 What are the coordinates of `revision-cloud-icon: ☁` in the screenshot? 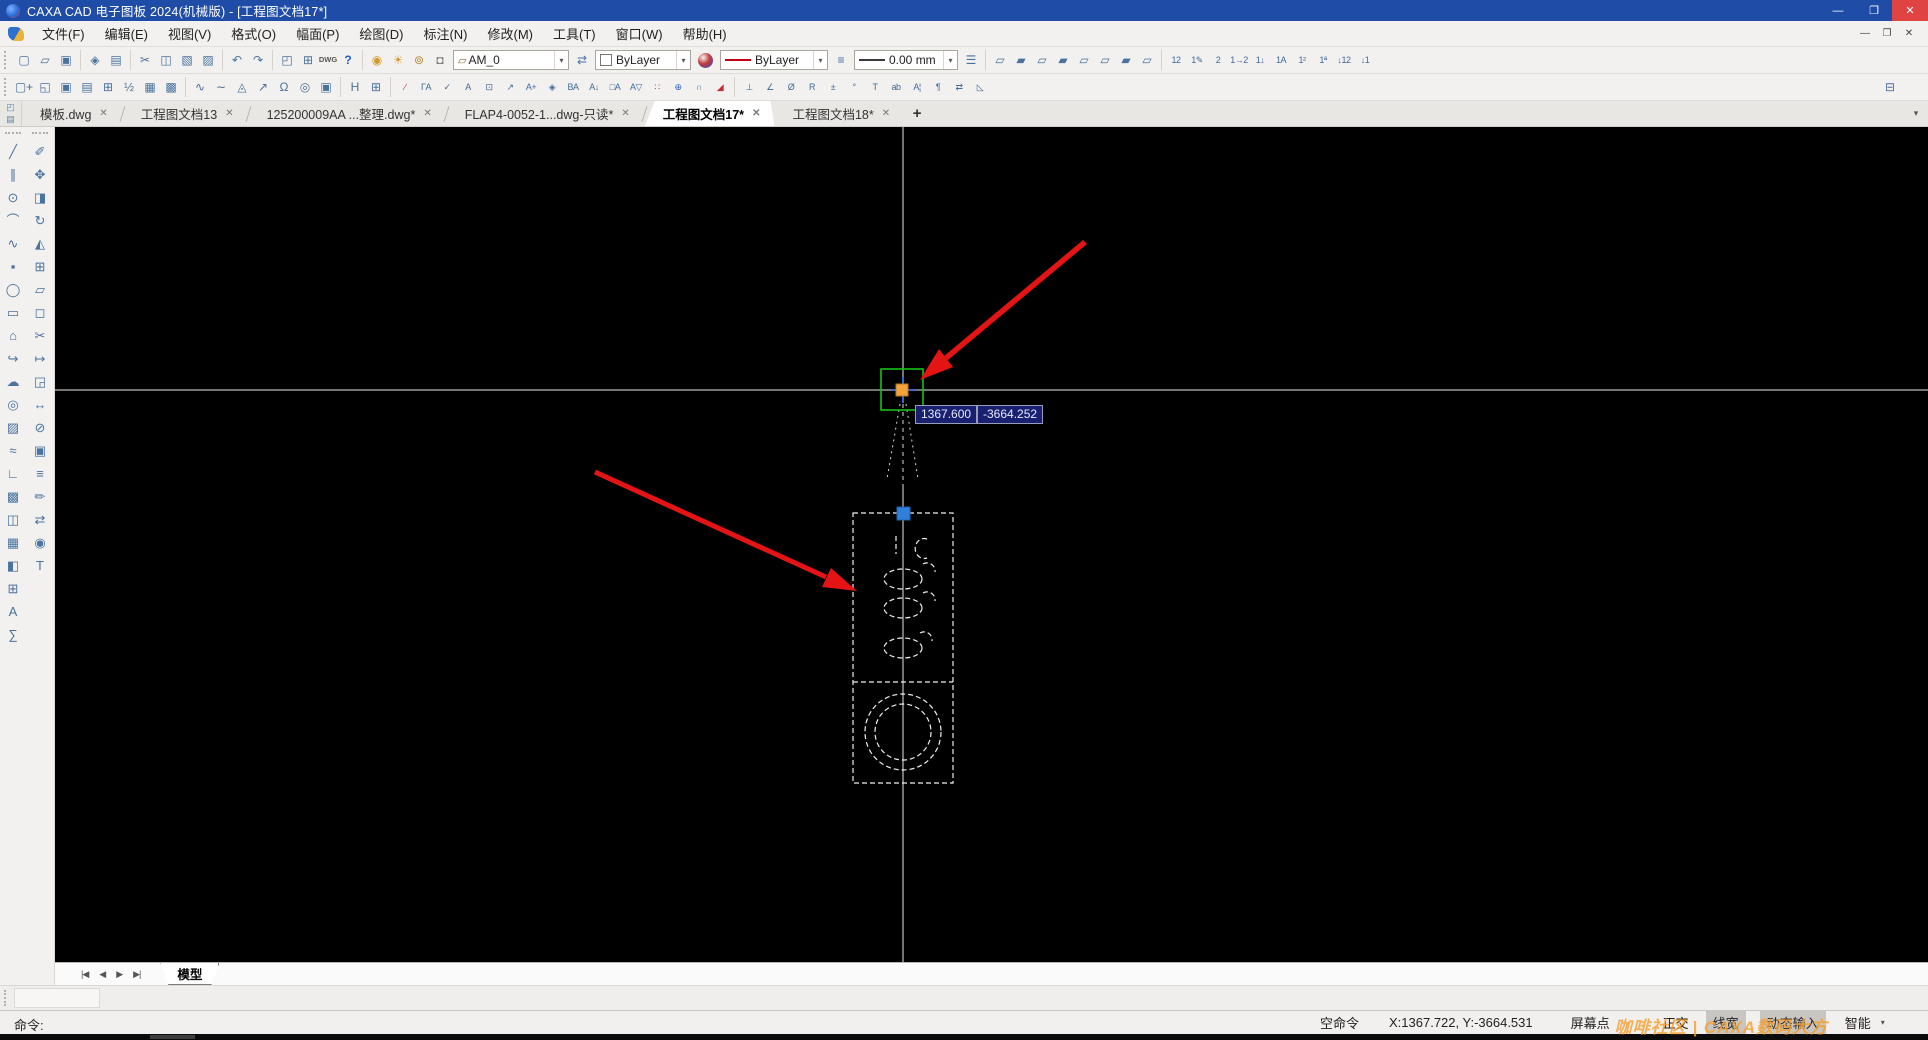 It's located at (13, 382).